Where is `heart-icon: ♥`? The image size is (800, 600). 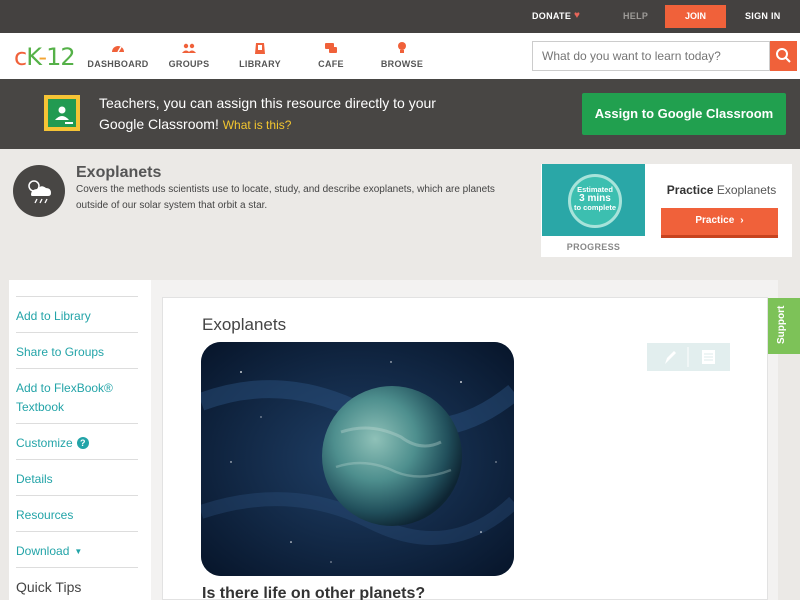 heart-icon: ♥ is located at coordinates (577, 15).